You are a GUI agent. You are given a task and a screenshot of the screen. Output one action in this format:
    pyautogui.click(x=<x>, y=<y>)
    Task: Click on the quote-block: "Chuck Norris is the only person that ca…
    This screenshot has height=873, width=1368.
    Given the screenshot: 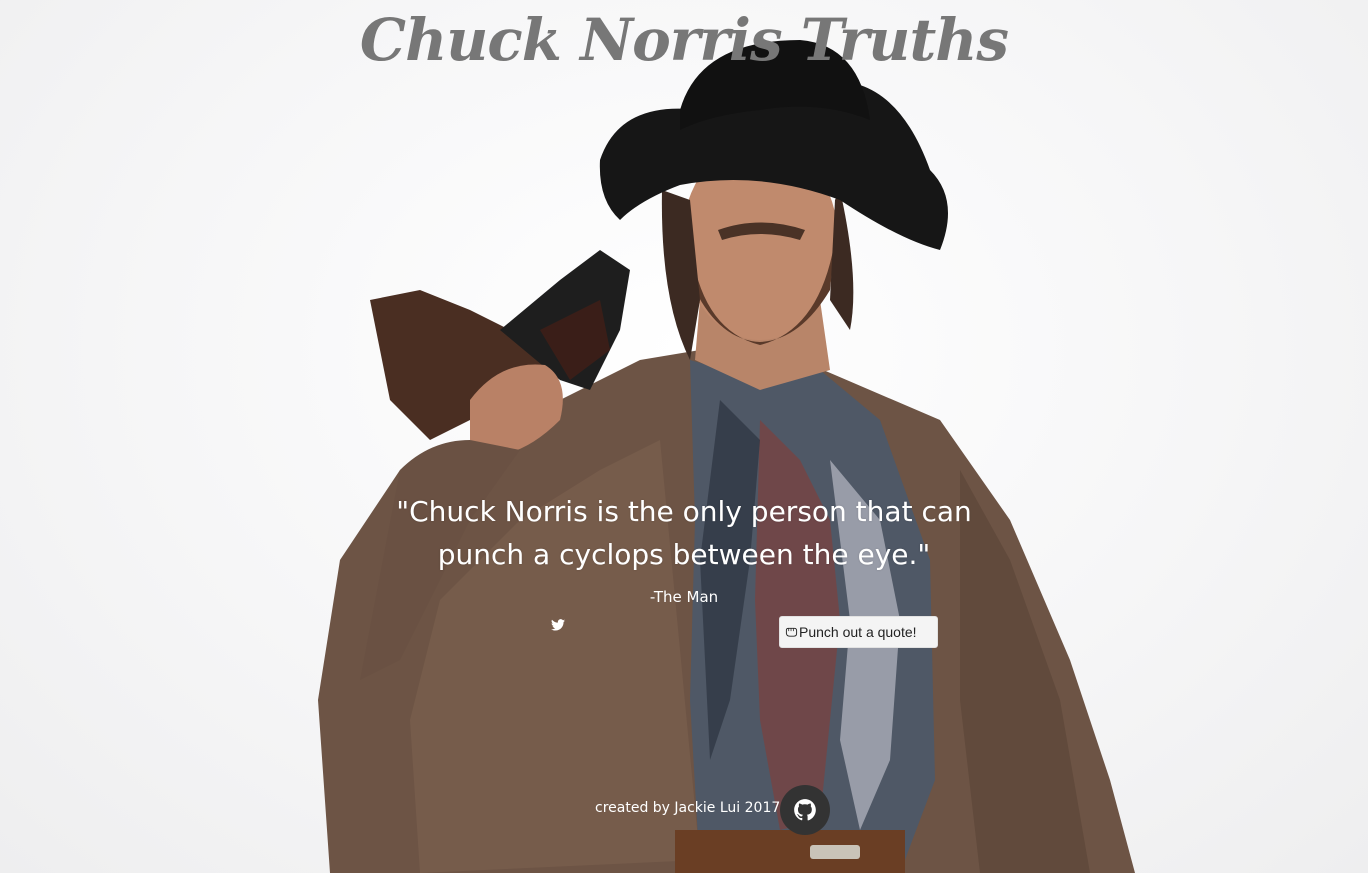 What is the action you would take?
    pyautogui.click(x=684, y=548)
    